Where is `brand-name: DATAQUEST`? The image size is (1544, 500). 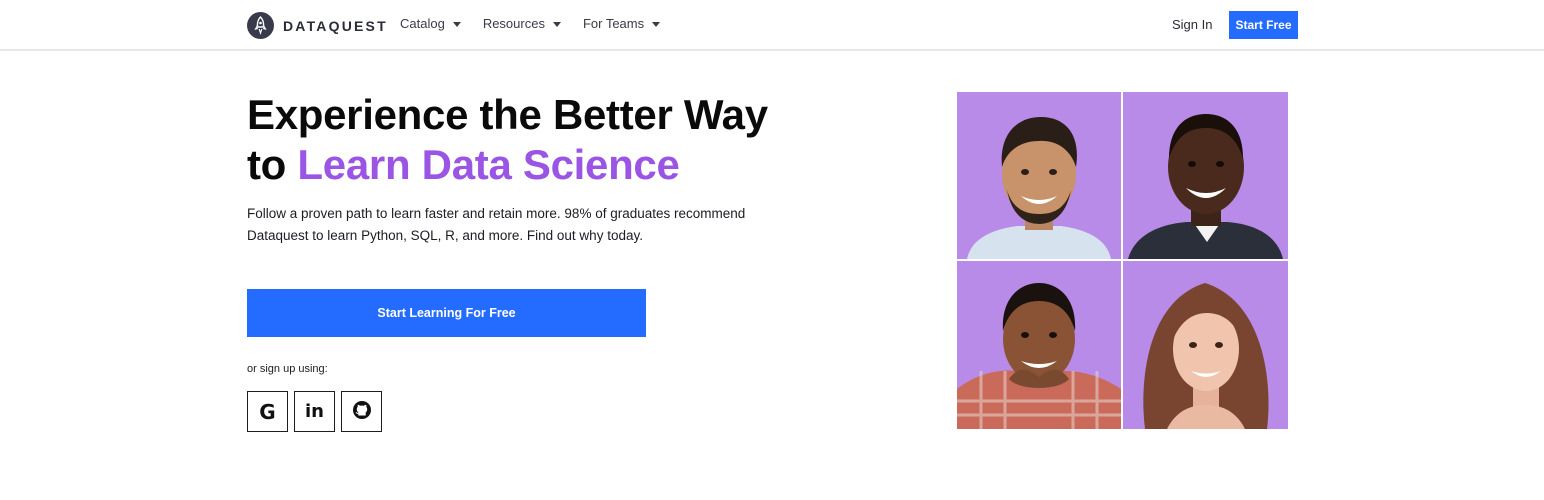 brand-name: DATAQUEST is located at coordinates (335, 25).